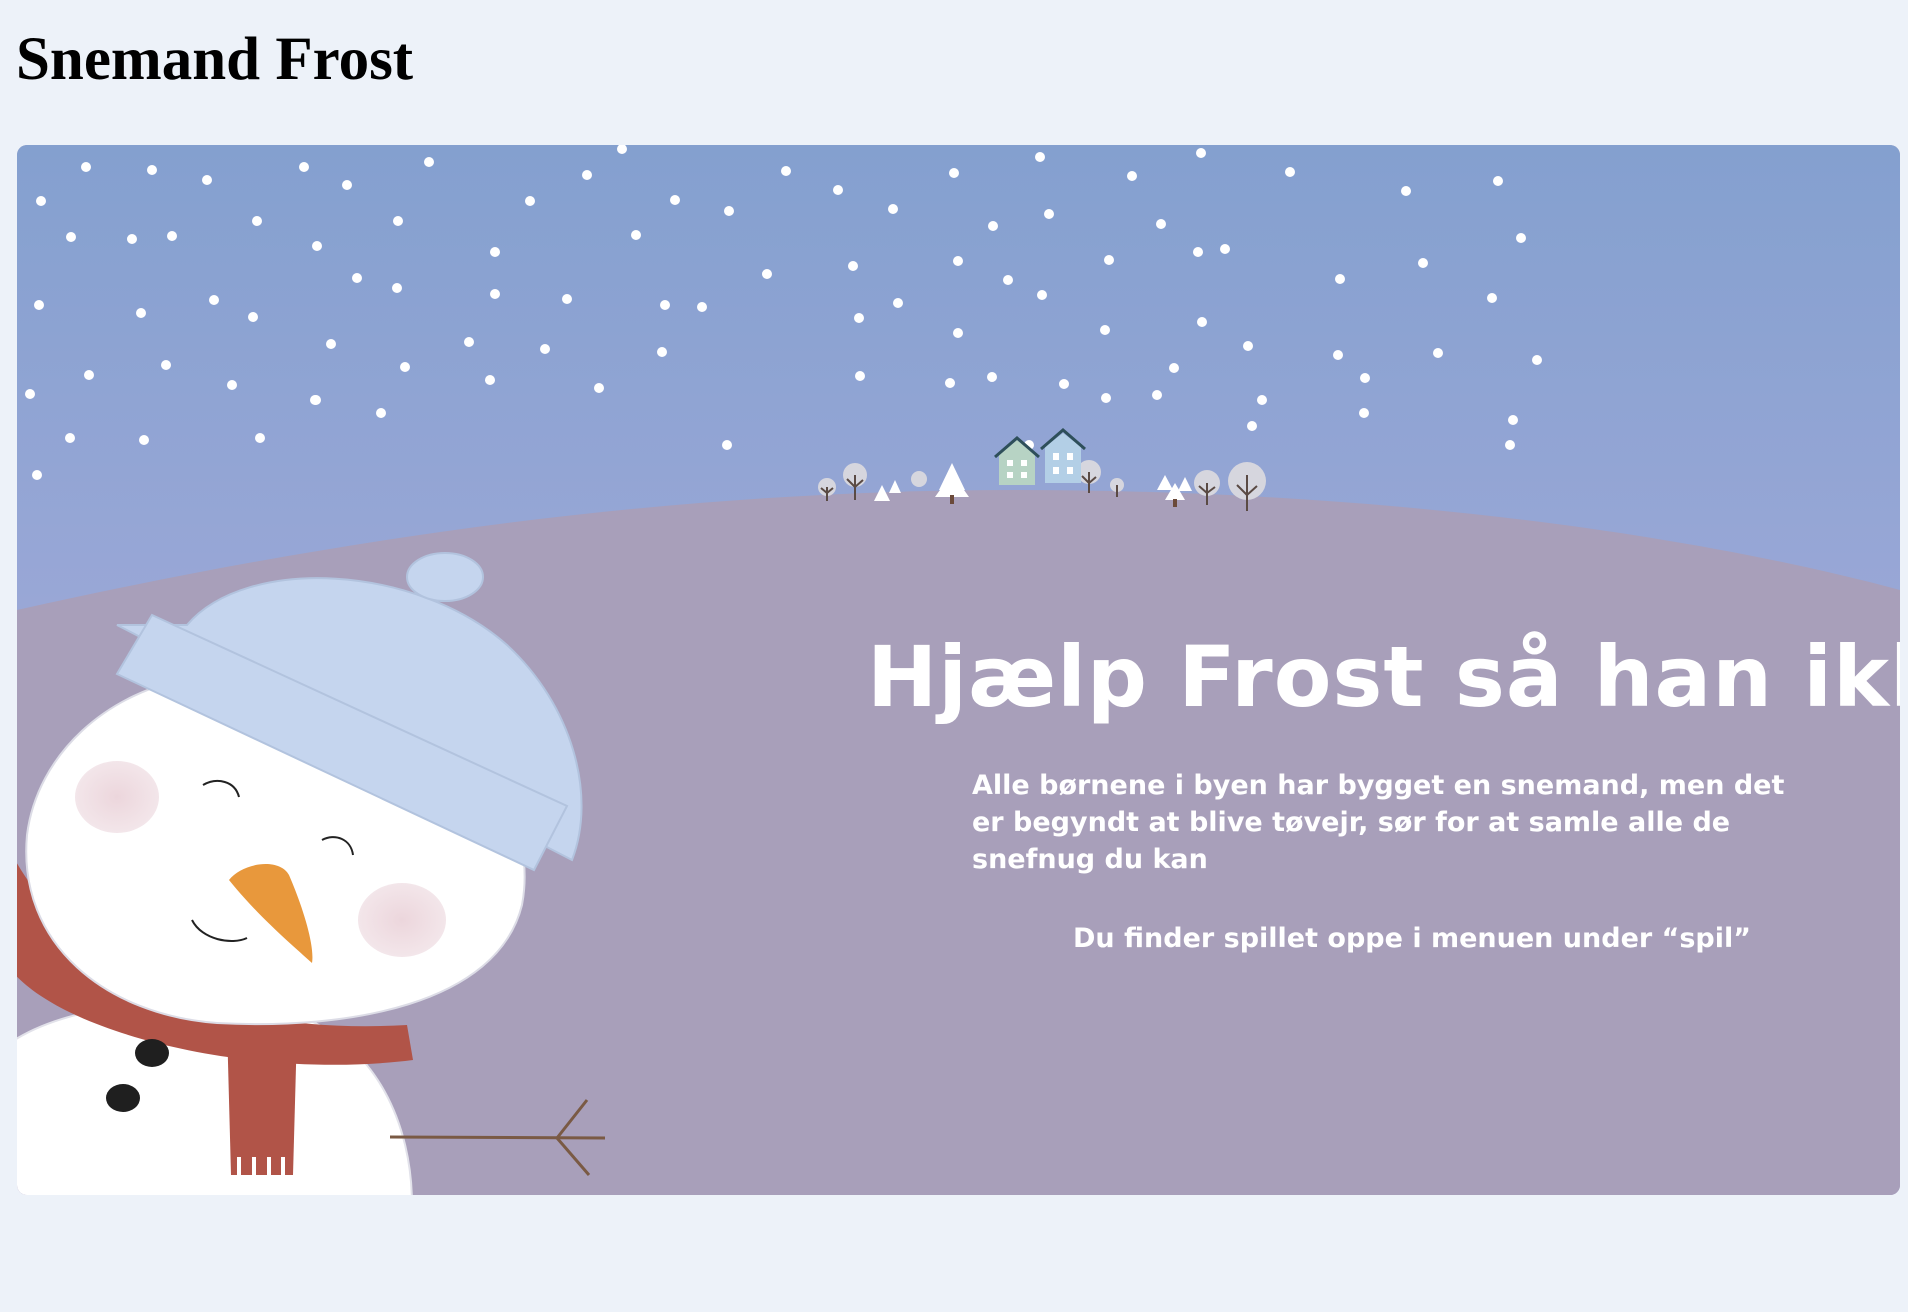 The image size is (1908, 1312). Describe the element at coordinates (1383, 677) in the screenshot. I see `scene-heading: Hjælp Frost så han ikke tør` at that location.